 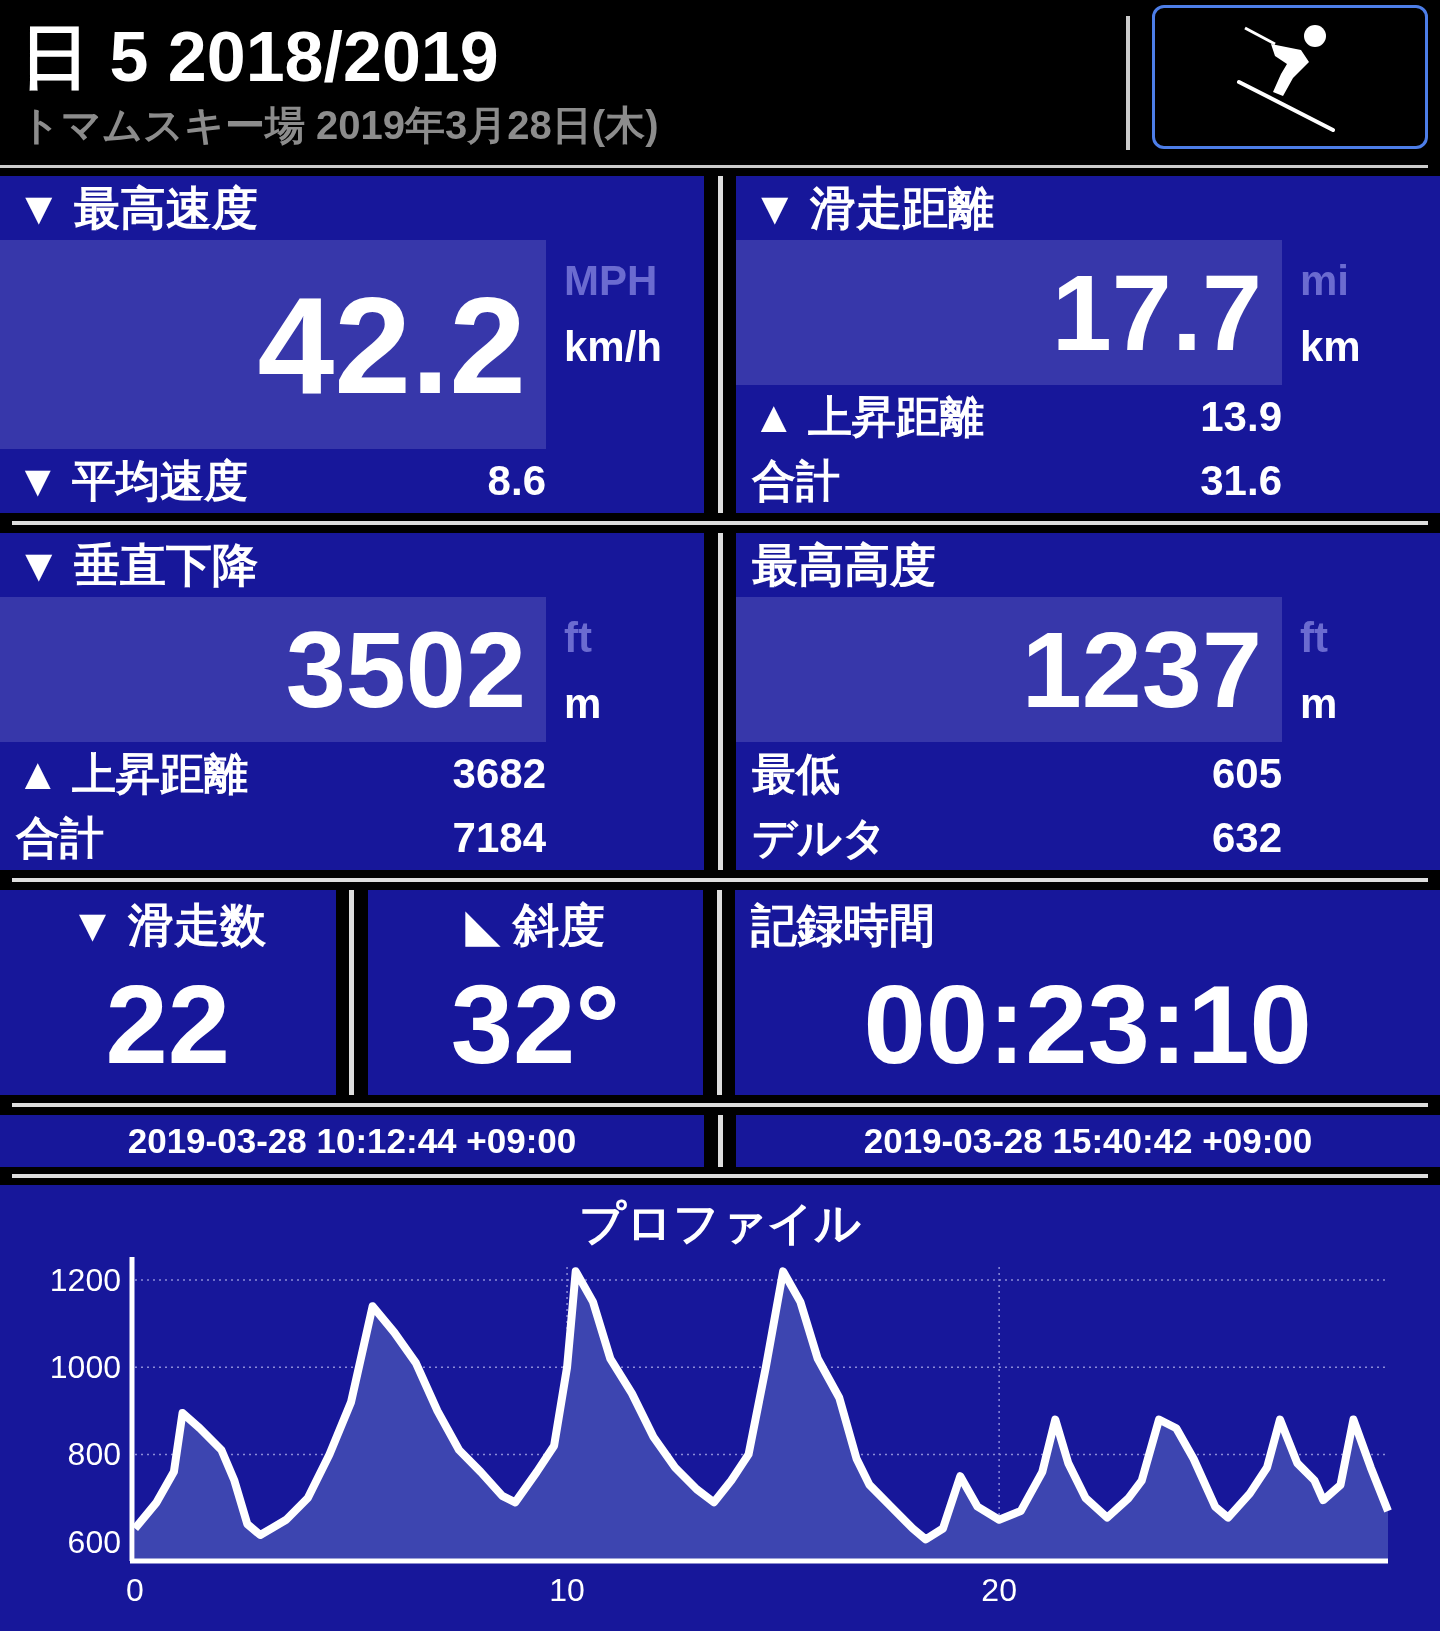 I want to click on stat-value: 42.2, so click(x=273, y=344).